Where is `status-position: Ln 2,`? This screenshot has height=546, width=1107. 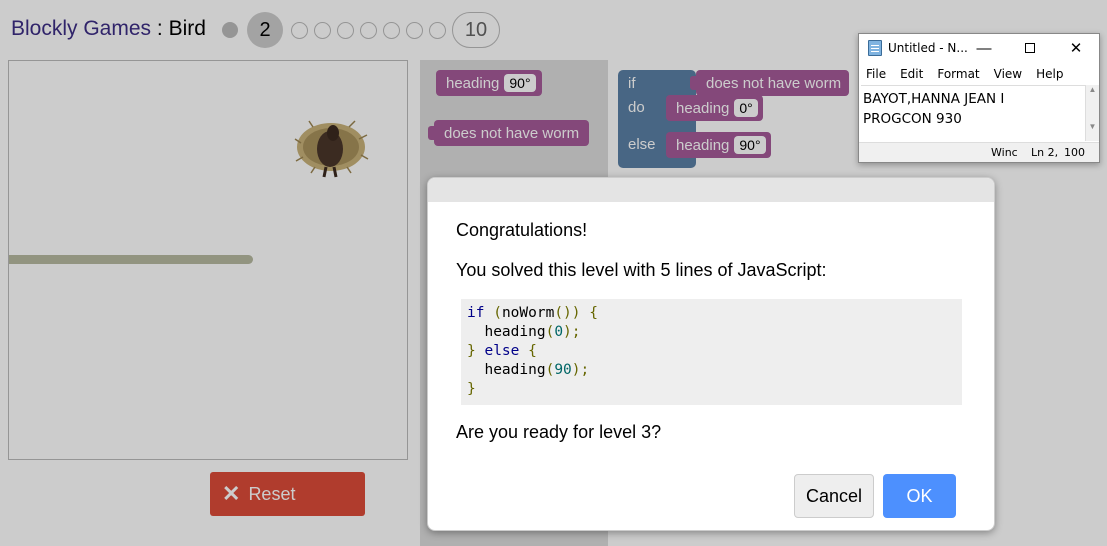 status-position: Ln 2, is located at coordinates (1045, 152).